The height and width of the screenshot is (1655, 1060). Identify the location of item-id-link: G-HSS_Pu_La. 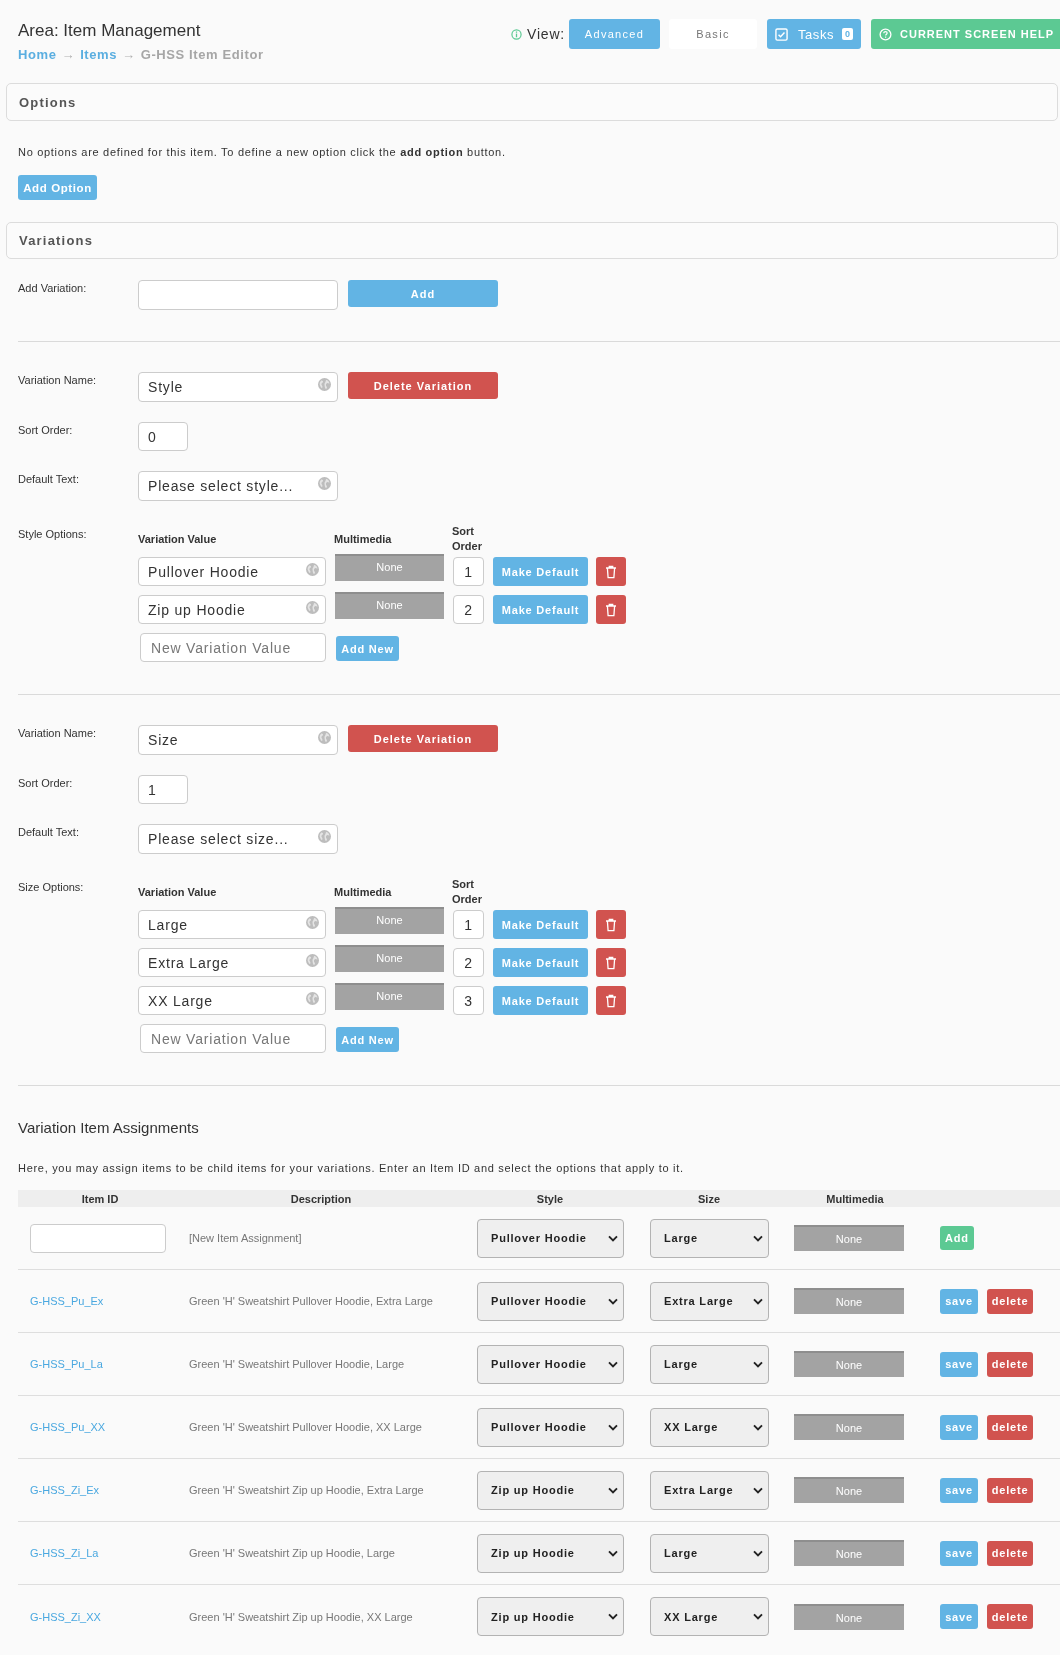
(66, 1364).